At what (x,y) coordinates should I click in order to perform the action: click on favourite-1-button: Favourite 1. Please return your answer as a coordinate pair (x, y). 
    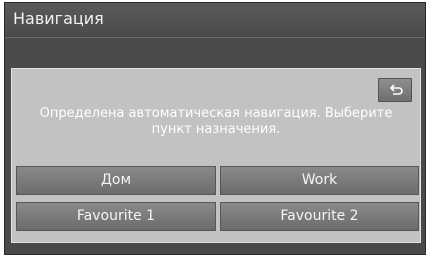
    Looking at the image, I should click on (116, 216).